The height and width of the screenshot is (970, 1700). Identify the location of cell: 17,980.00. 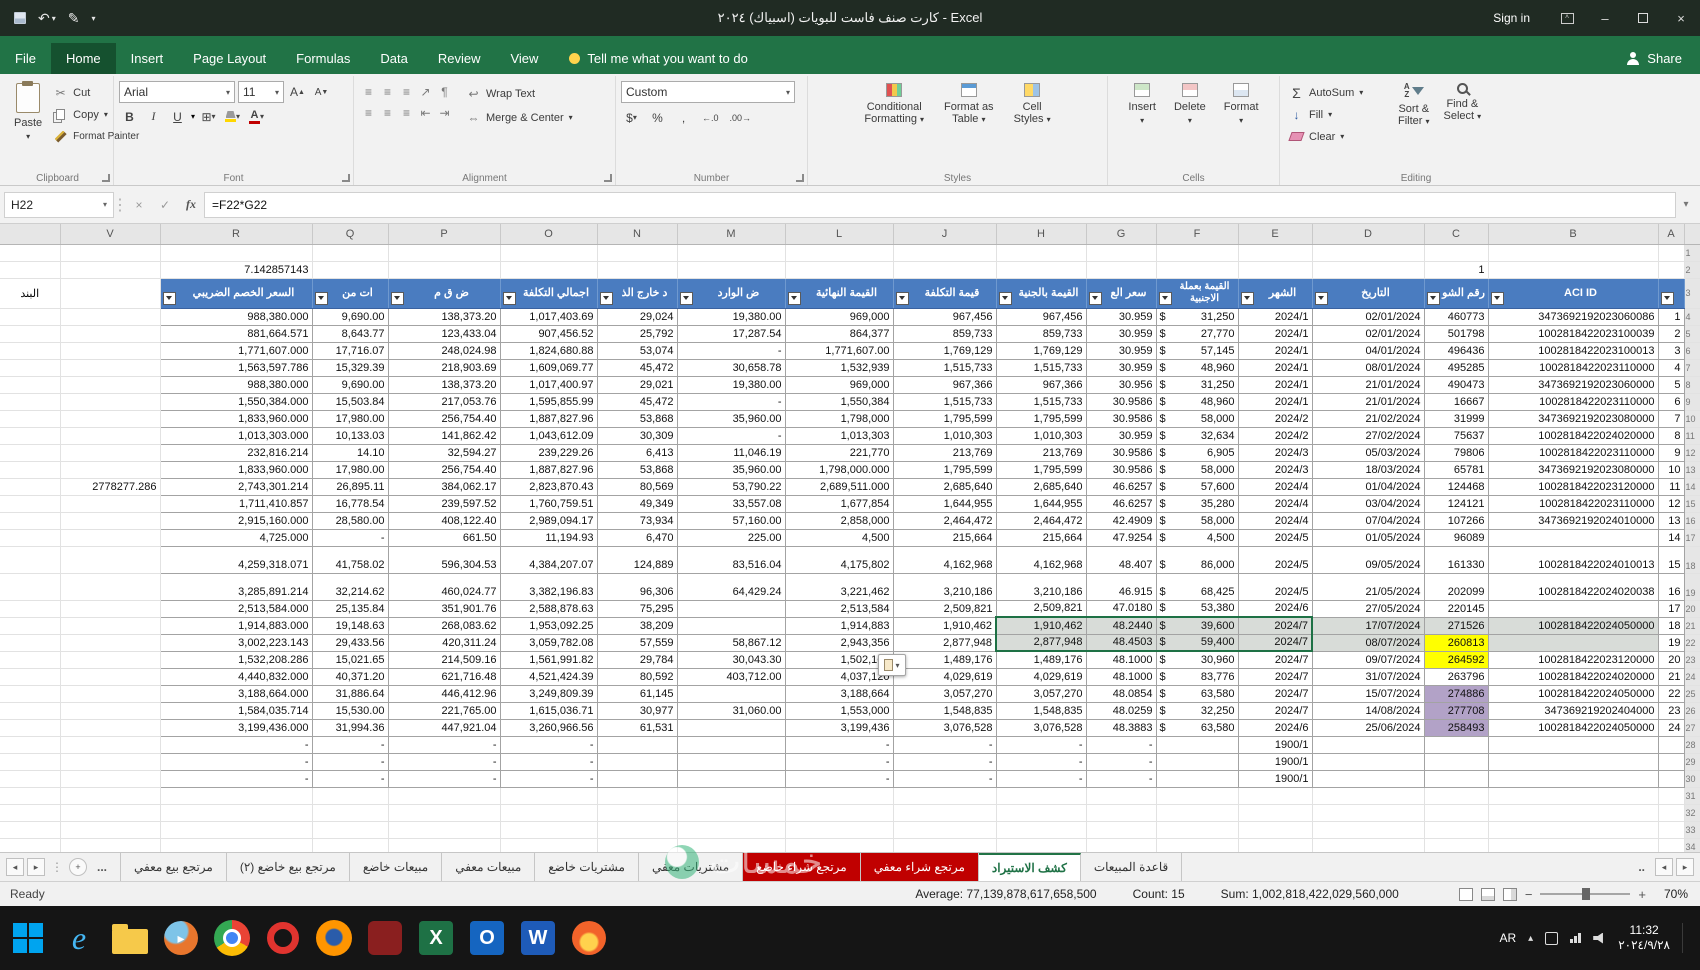
(350, 419).